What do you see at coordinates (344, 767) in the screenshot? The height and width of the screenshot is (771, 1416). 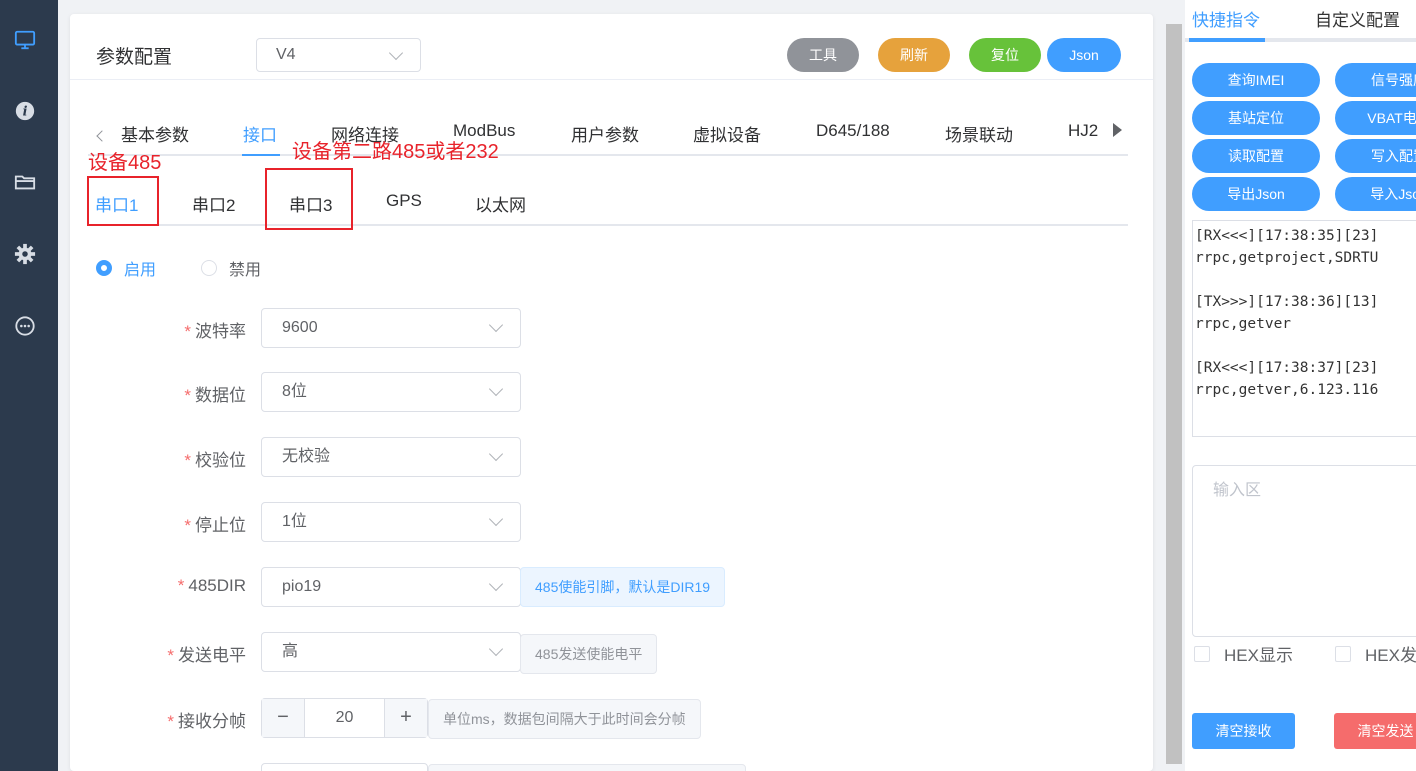 I see `next-stepper` at bounding box center [344, 767].